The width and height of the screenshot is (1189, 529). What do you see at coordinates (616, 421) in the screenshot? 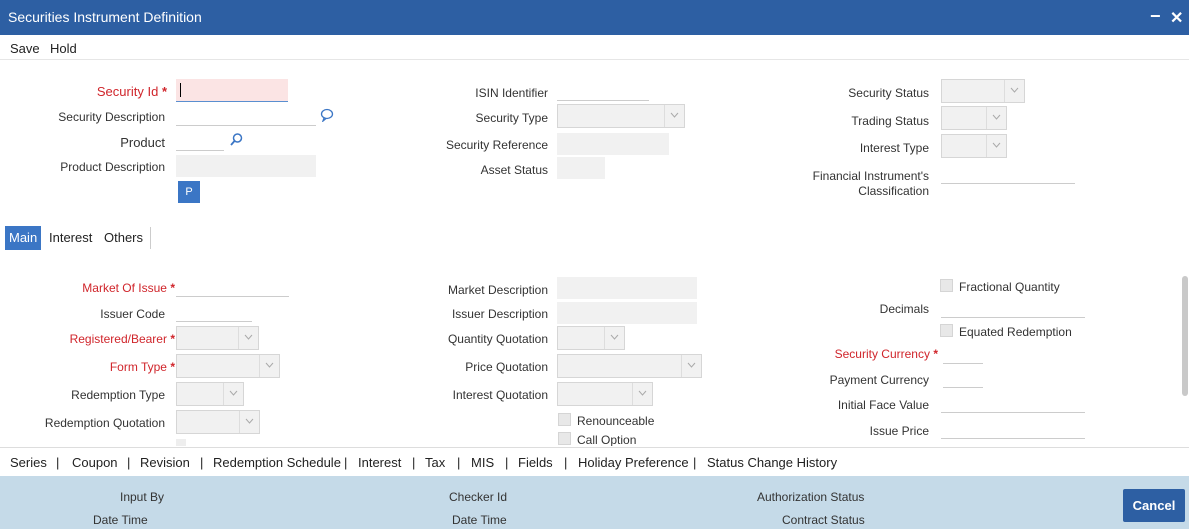
I see `renounceable-label: Renounceable` at bounding box center [616, 421].